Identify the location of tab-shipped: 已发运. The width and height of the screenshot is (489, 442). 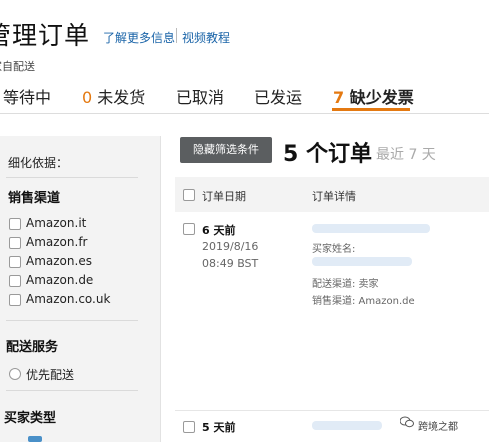
(278, 96).